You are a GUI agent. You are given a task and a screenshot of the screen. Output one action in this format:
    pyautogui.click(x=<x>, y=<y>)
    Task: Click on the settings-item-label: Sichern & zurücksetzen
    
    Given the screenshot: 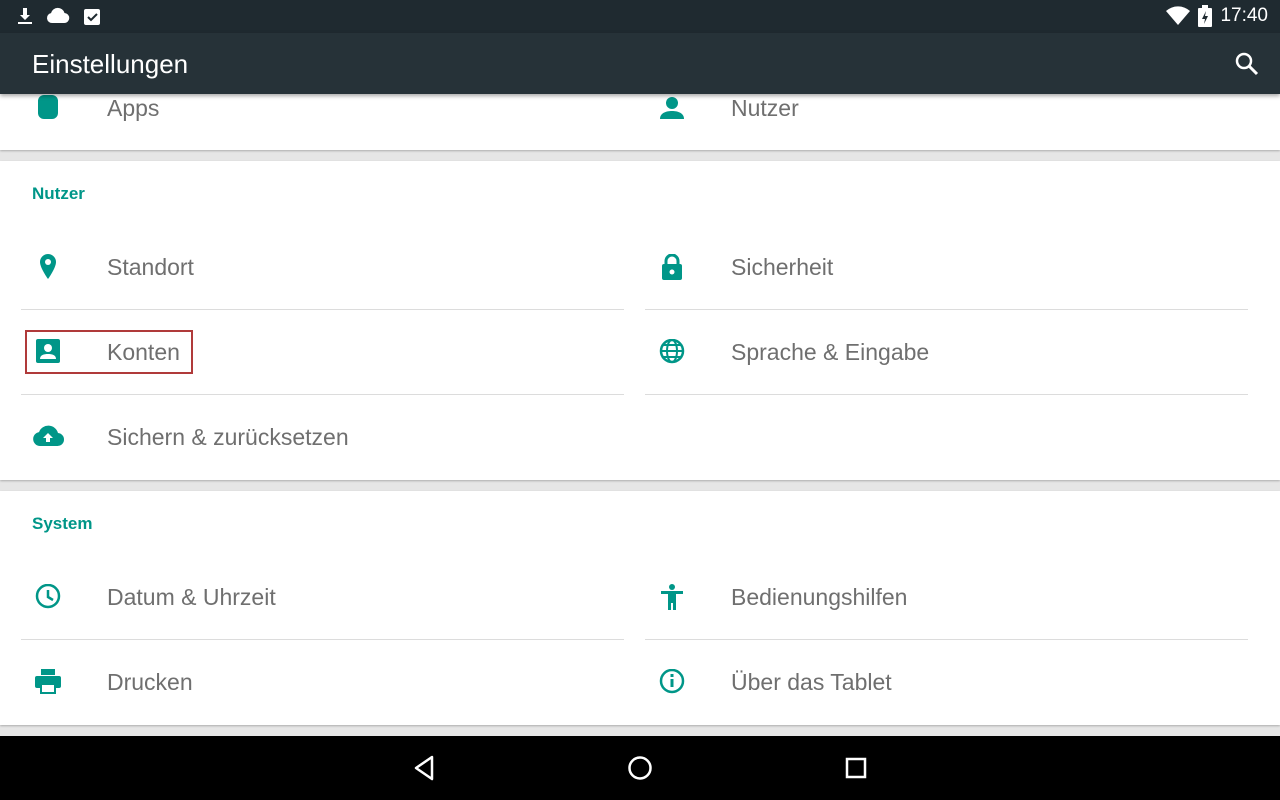 What is the action you would take?
    pyautogui.click(x=228, y=437)
    